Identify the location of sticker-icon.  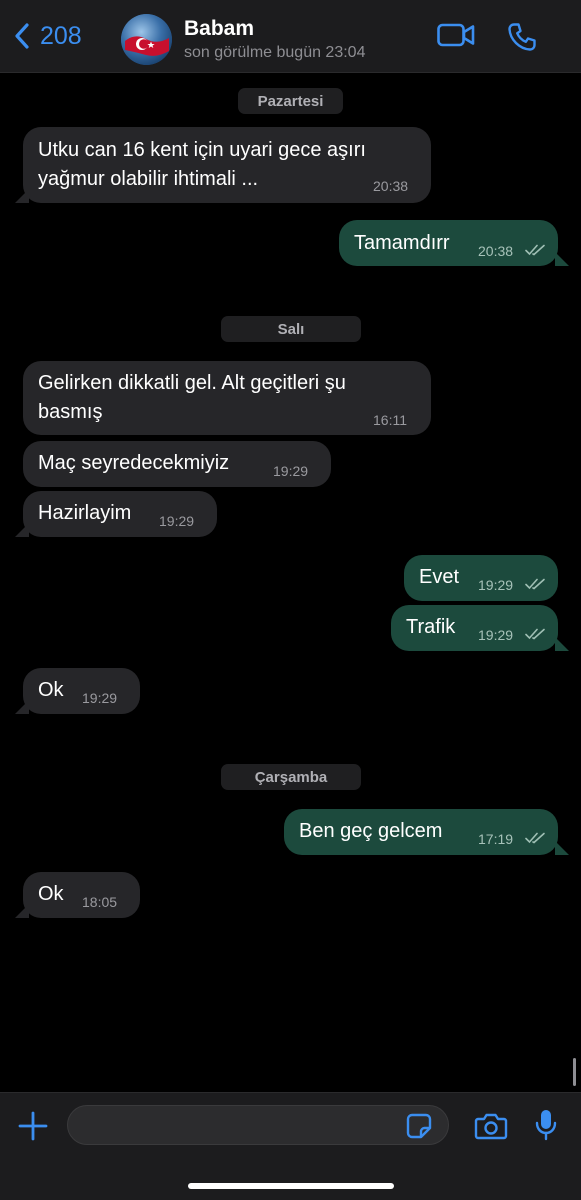
(419, 1126).